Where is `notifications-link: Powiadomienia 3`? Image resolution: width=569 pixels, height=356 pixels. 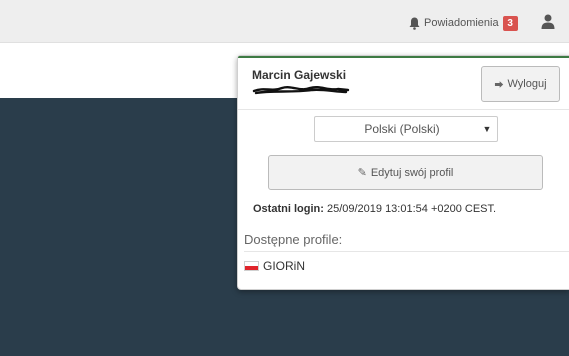
notifications-link: Powiadomienia 3 is located at coordinates (463, 23).